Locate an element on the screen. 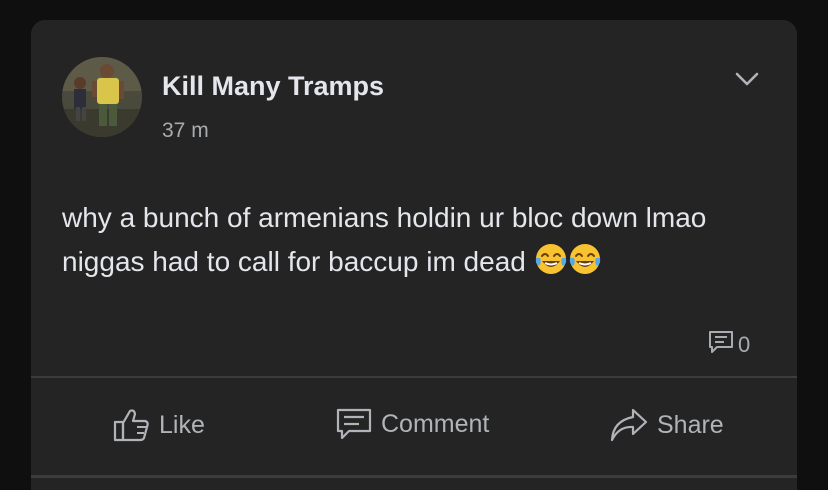  thumbs-up-icon is located at coordinates (132, 425).